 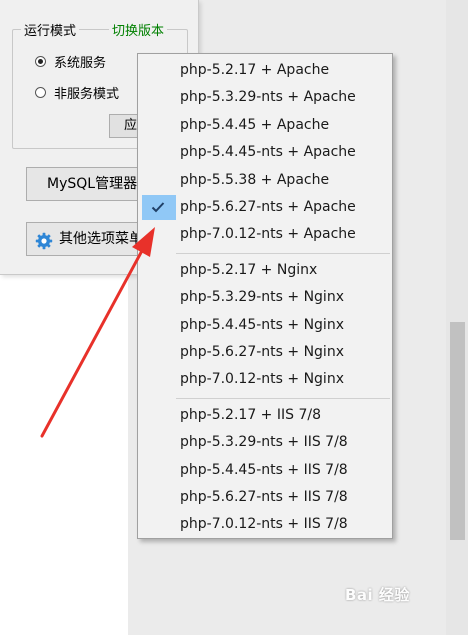 I want to click on menu-item-php-version: php-5.4.45-nts + Nginx, so click(x=265, y=325).